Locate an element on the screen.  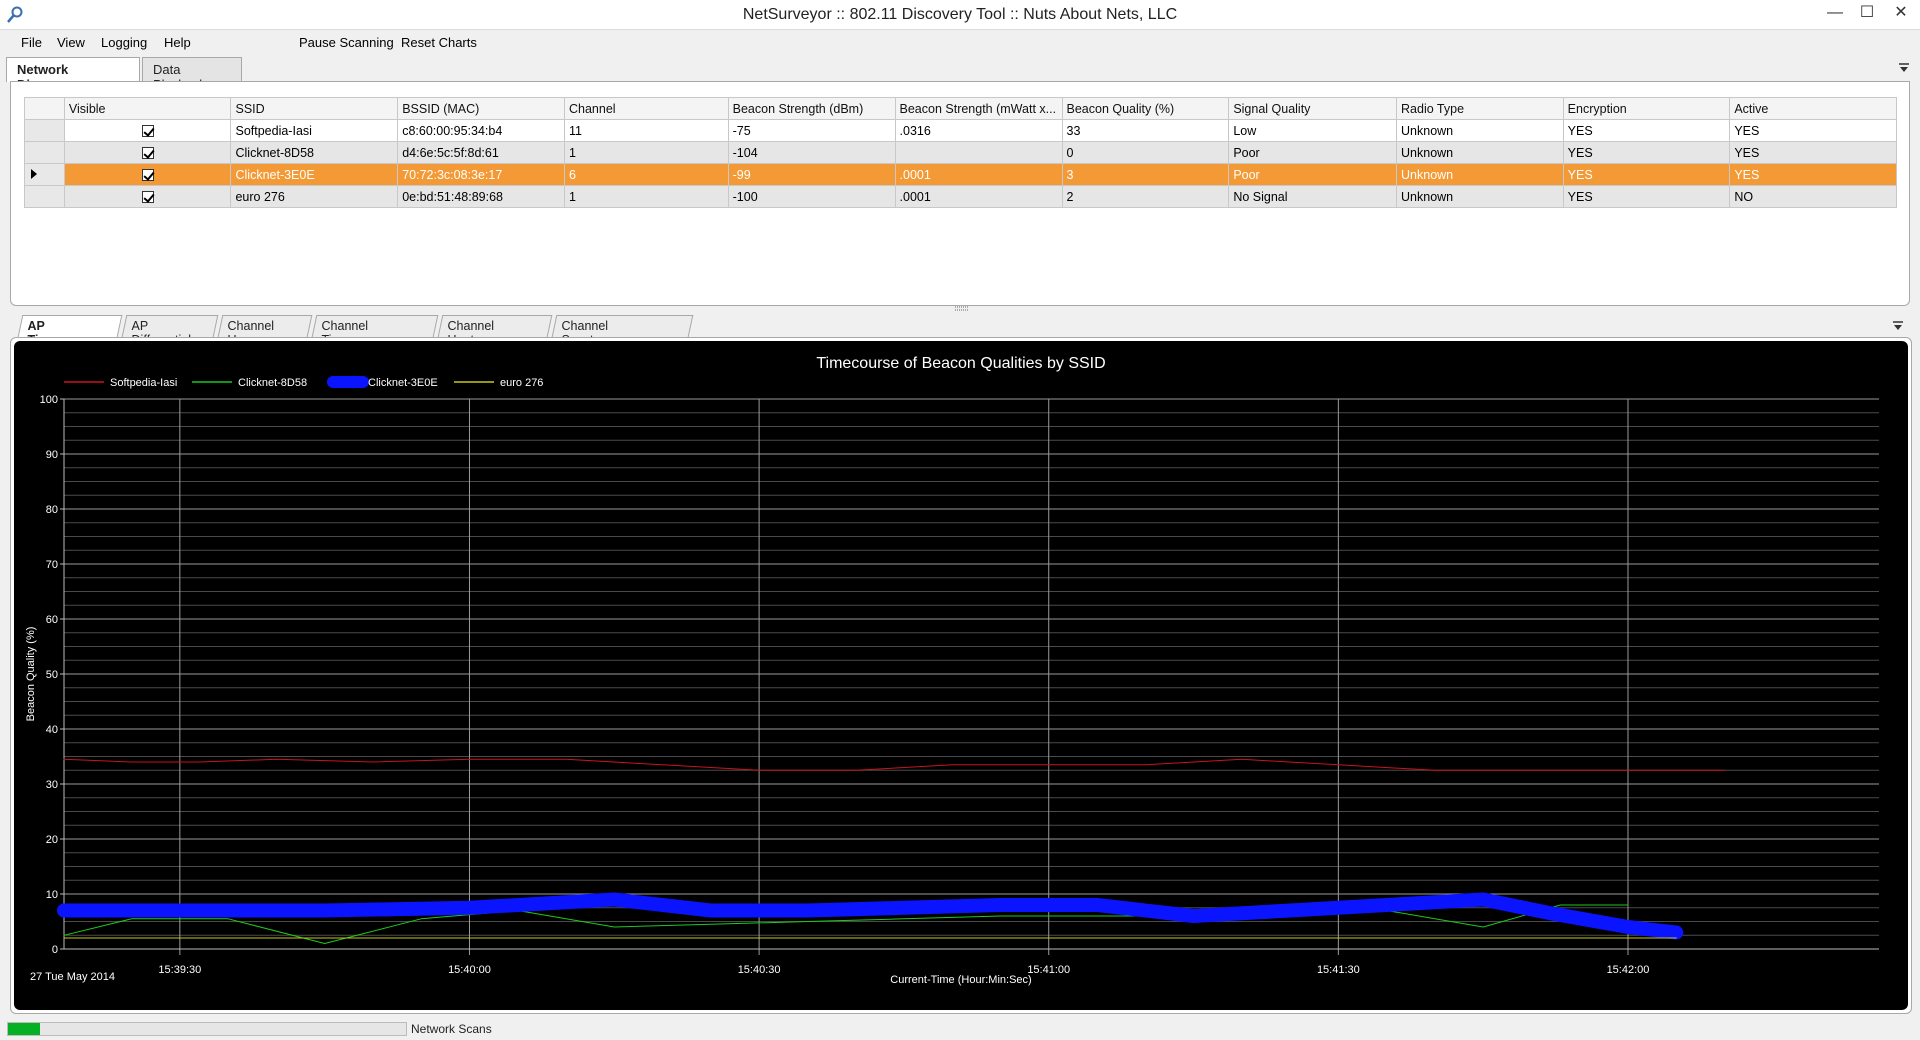
dbm-cell: -104 is located at coordinates (811, 152).